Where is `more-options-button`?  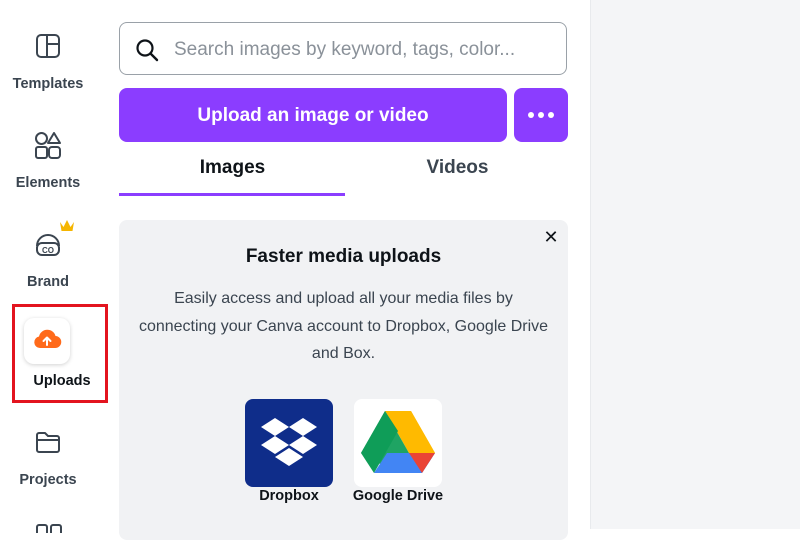 more-options-button is located at coordinates (541, 115).